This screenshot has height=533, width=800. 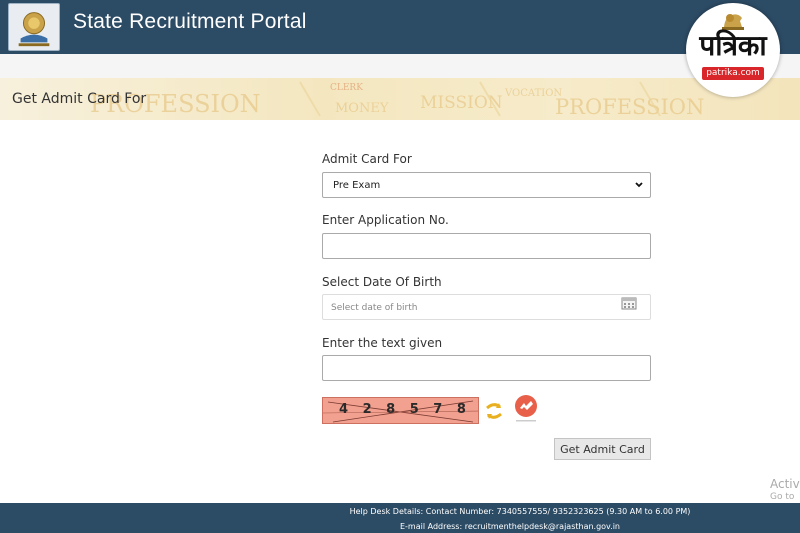 What do you see at coordinates (385, 220) in the screenshot?
I see `application-number-label: Enter Application No.` at bounding box center [385, 220].